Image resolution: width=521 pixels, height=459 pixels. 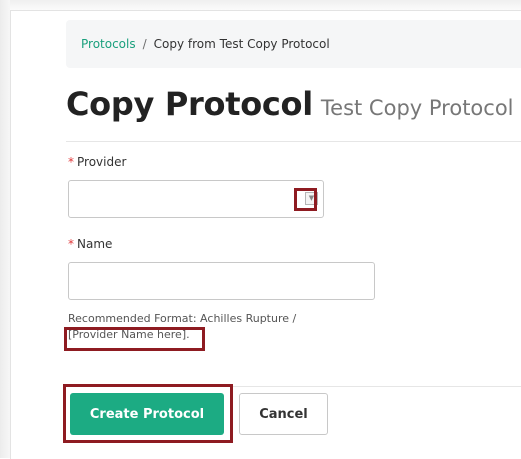 I want to click on name-label-text: Name, so click(x=95, y=244).